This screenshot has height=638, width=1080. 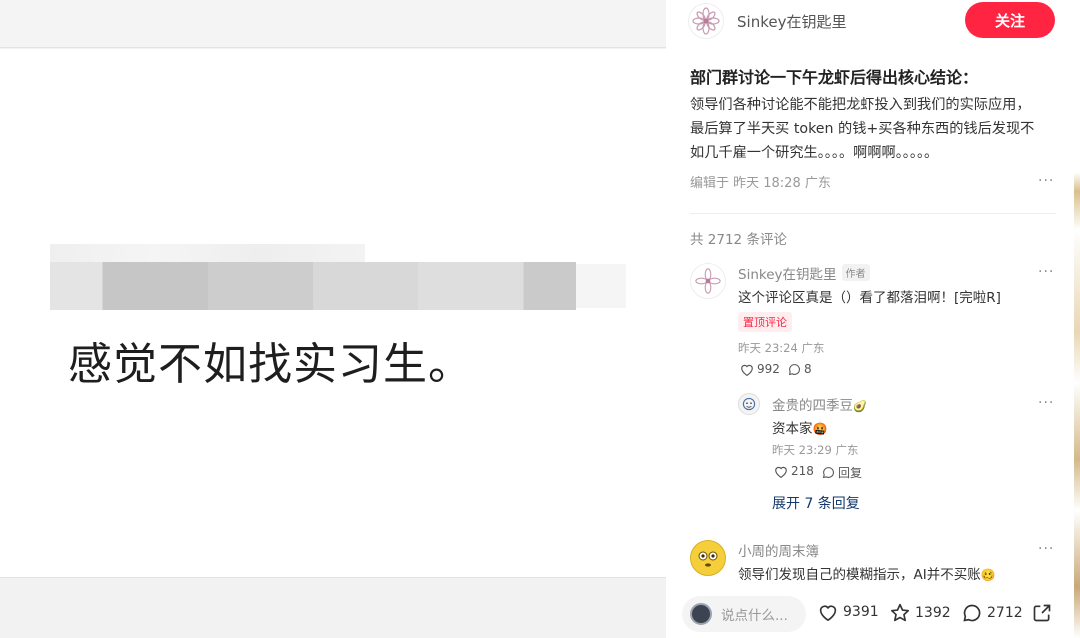 What do you see at coordinates (791, 21) in the screenshot?
I see `author-name: Sinkey在钥匙里` at bounding box center [791, 21].